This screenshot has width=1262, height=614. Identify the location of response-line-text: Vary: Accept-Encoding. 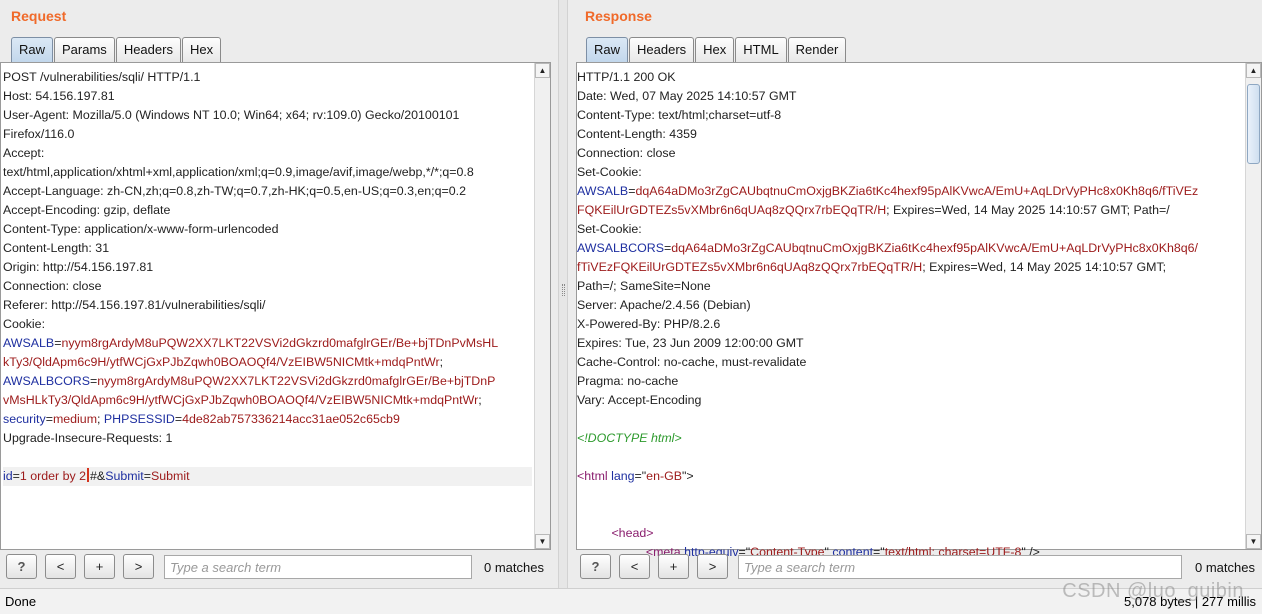
(639, 400).